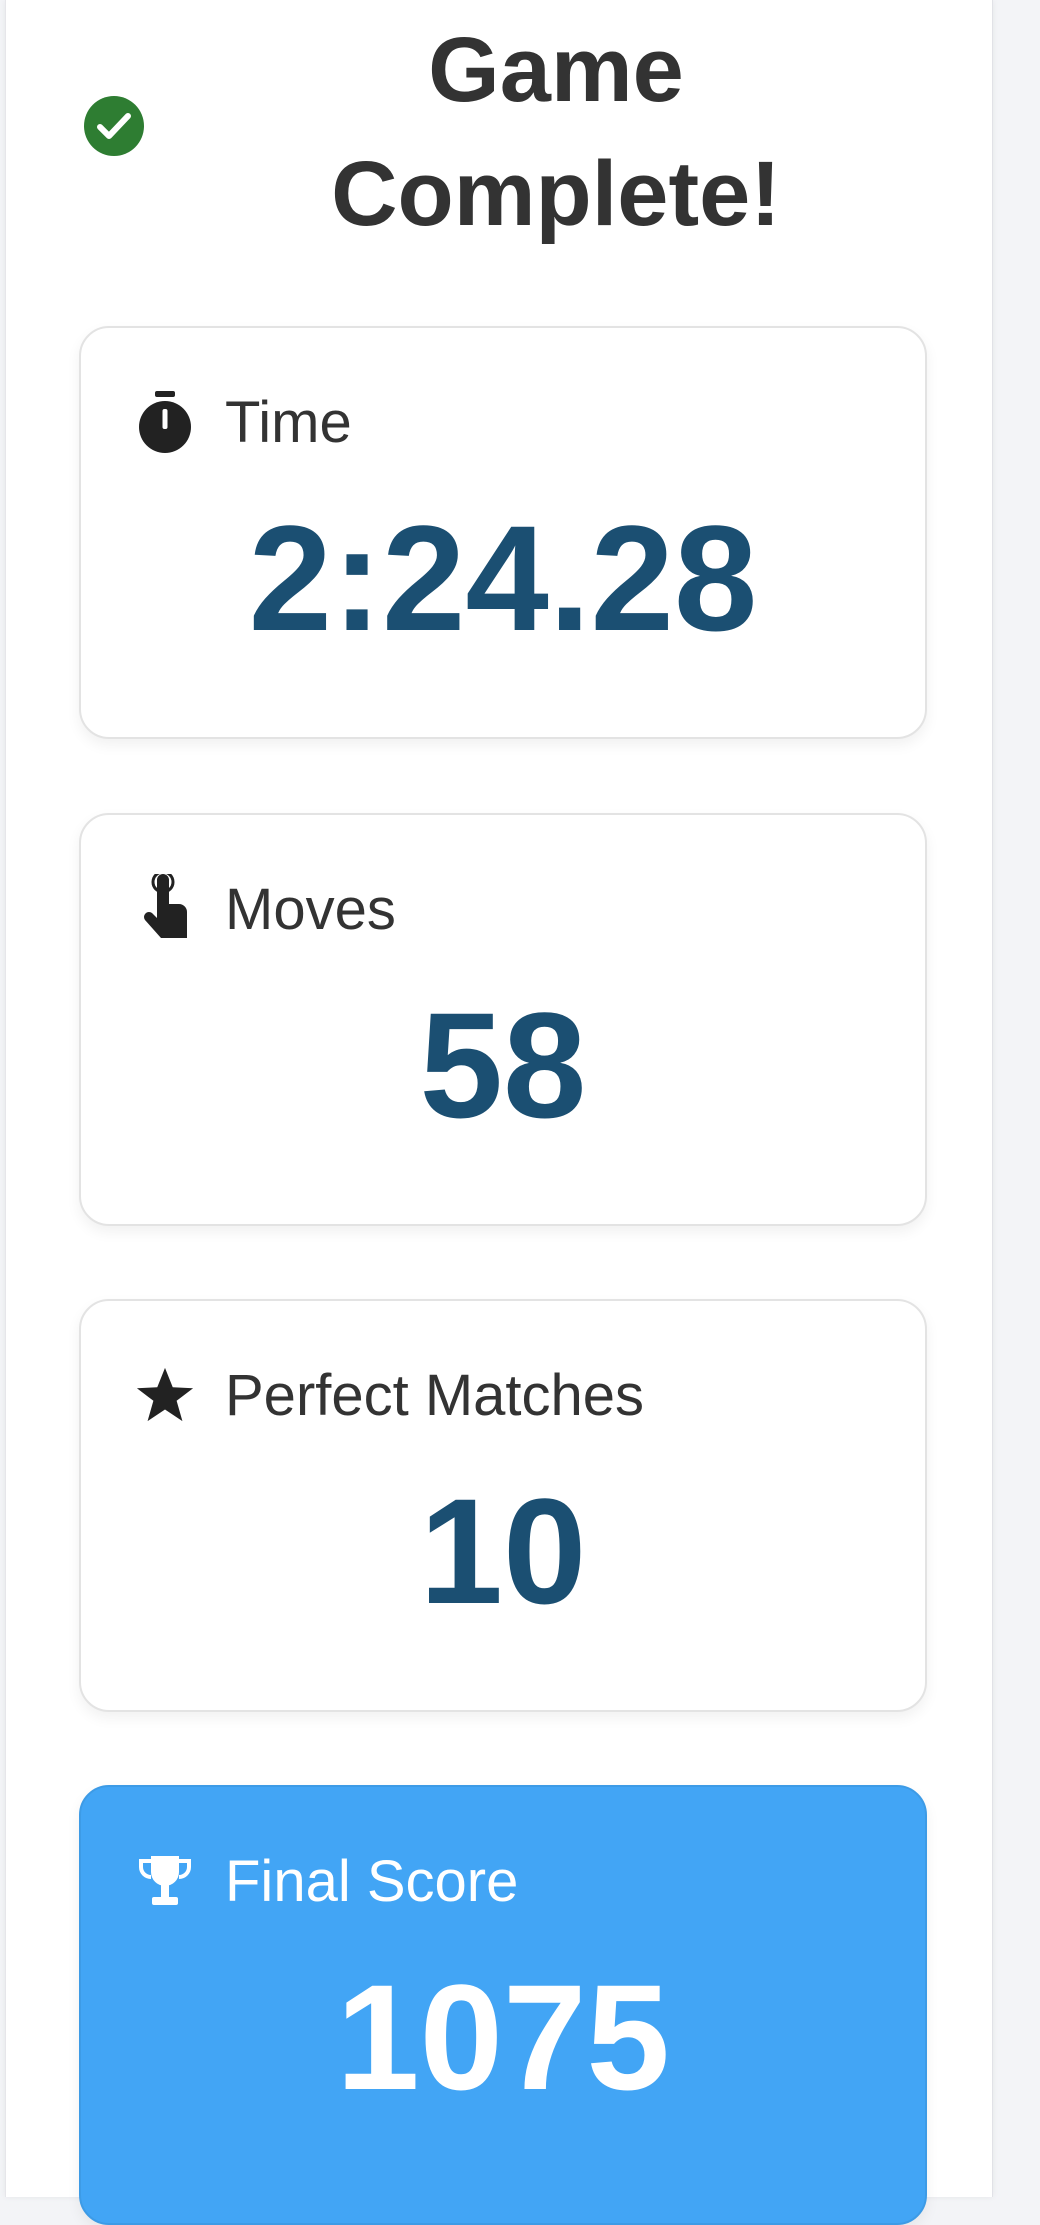 Image resolution: width=1040 pixels, height=2225 pixels. What do you see at coordinates (165, 422) in the screenshot?
I see `stopwatch-icon` at bounding box center [165, 422].